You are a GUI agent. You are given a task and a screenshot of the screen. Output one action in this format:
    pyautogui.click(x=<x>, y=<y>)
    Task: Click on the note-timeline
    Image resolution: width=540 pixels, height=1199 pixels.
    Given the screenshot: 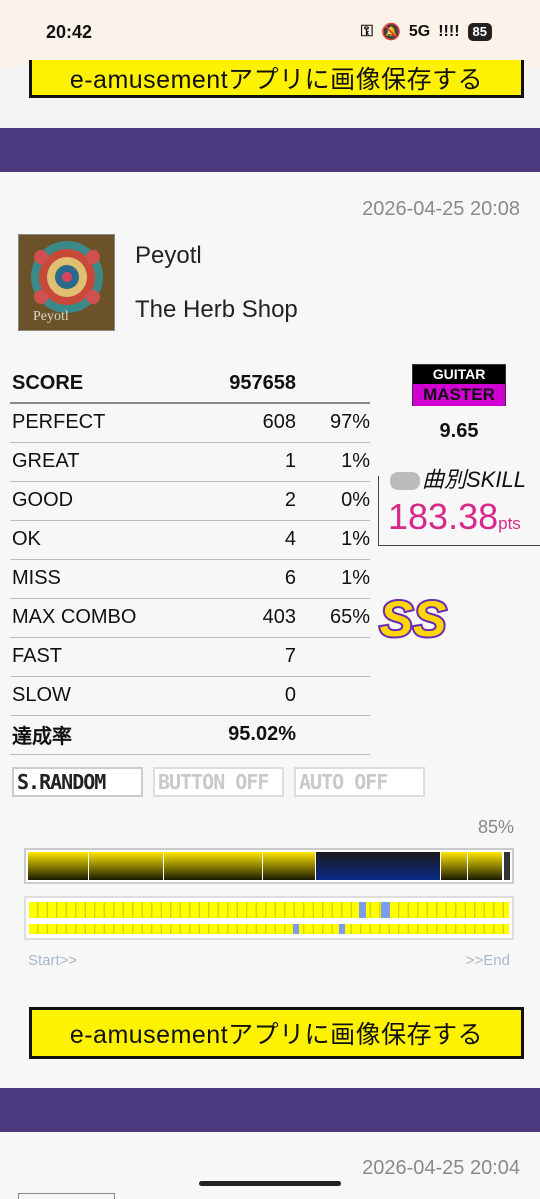 What is the action you would take?
    pyautogui.click(x=269, y=918)
    